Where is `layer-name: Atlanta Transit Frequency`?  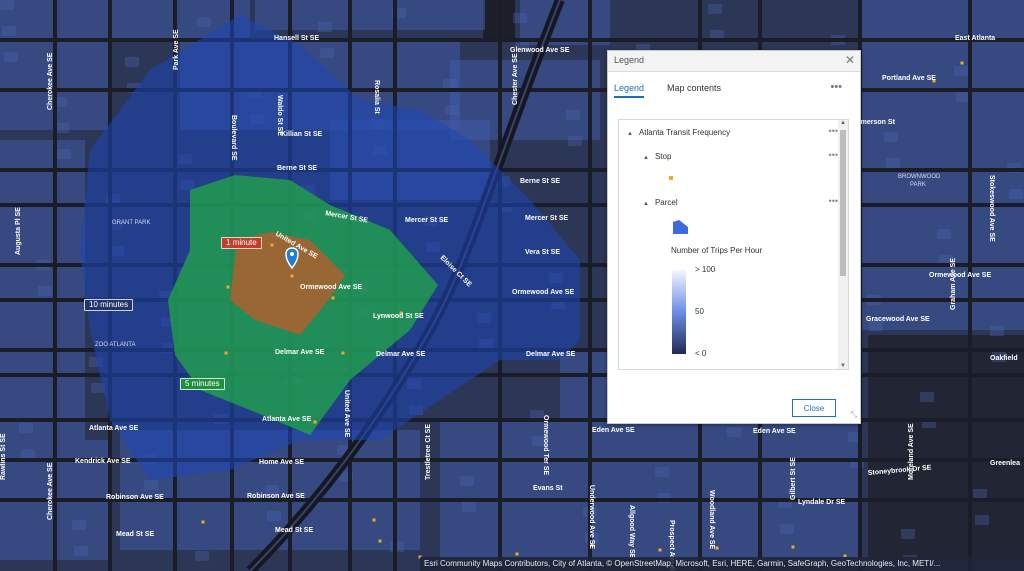
layer-name: Atlanta Transit Frequency is located at coordinates (684, 132).